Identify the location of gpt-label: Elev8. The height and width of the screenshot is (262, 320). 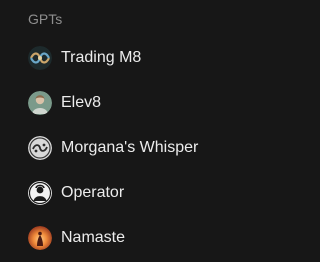
(81, 102).